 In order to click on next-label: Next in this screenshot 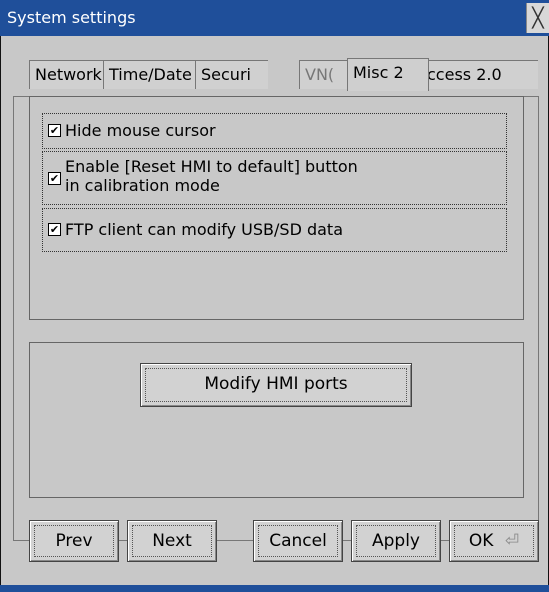, I will do `click(172, 541)`.